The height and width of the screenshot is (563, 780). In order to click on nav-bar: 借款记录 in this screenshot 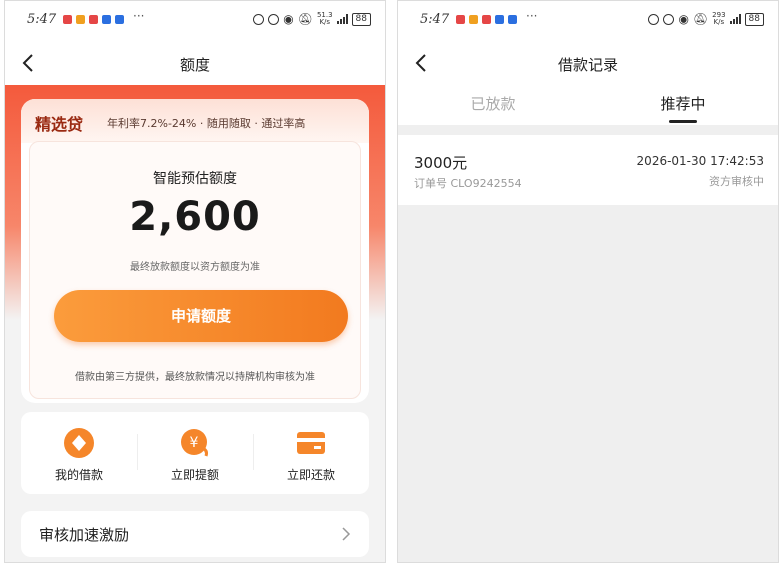, I will do `click(588, 63)`.